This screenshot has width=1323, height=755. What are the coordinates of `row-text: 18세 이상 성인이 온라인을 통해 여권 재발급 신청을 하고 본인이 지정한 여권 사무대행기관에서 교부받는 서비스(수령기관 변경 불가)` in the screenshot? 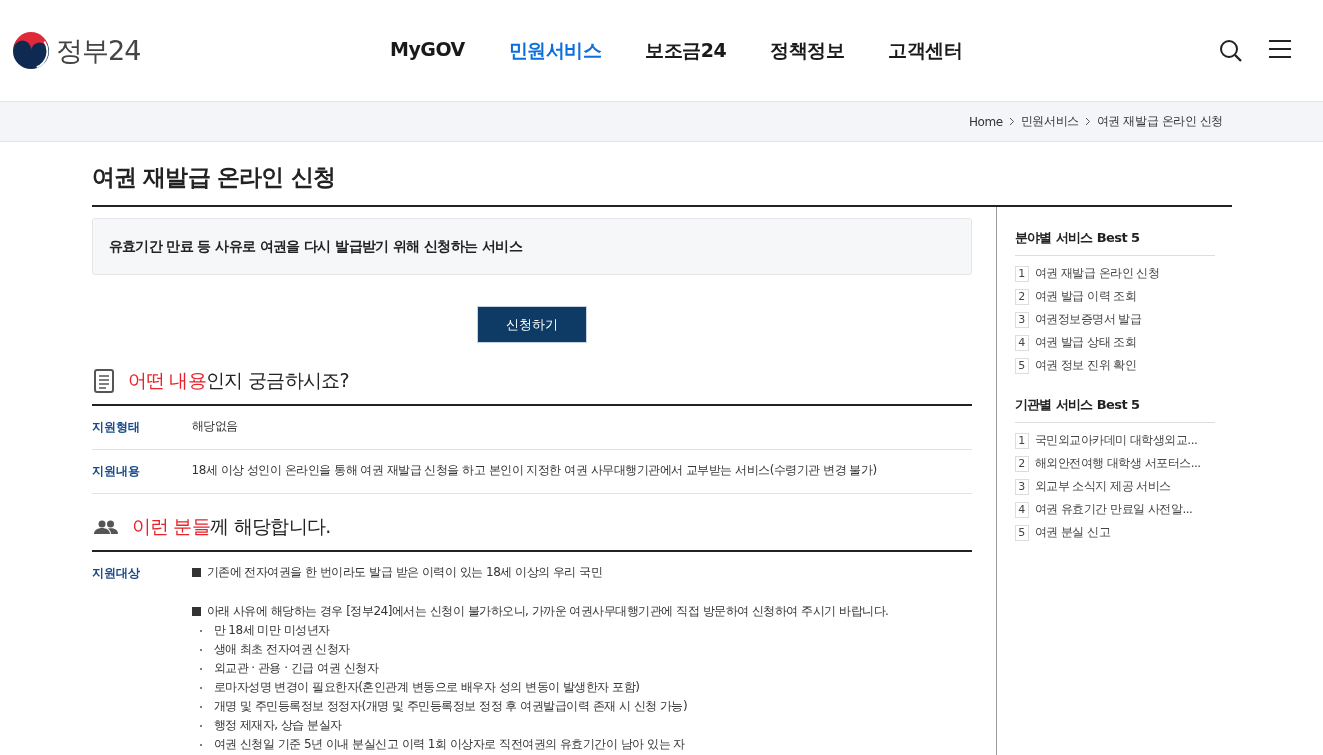 It's located at (534, 470).